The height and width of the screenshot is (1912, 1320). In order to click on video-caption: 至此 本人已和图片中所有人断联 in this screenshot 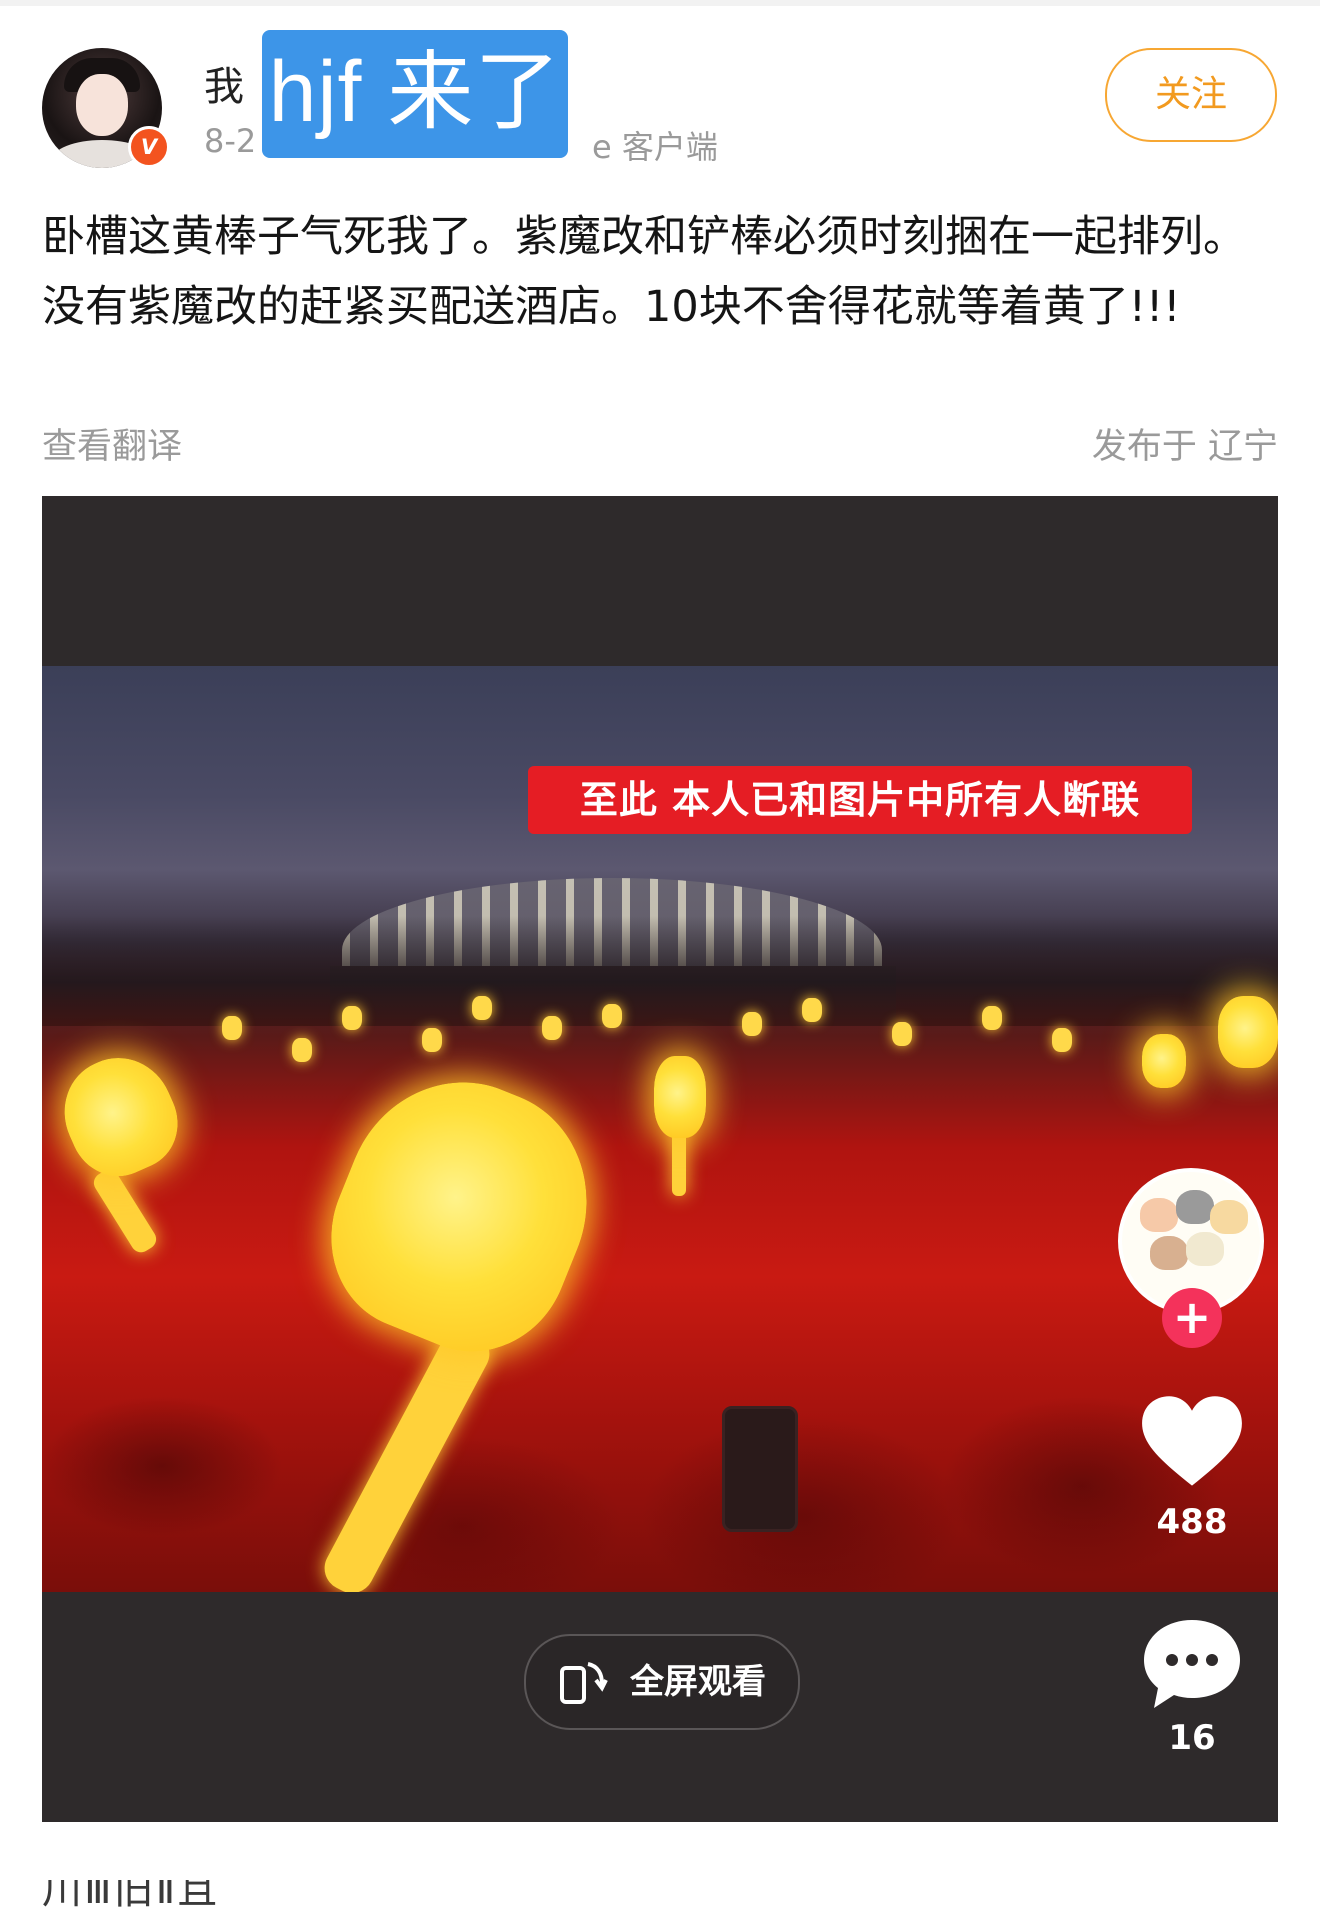, I will do `click(860, 800)`.